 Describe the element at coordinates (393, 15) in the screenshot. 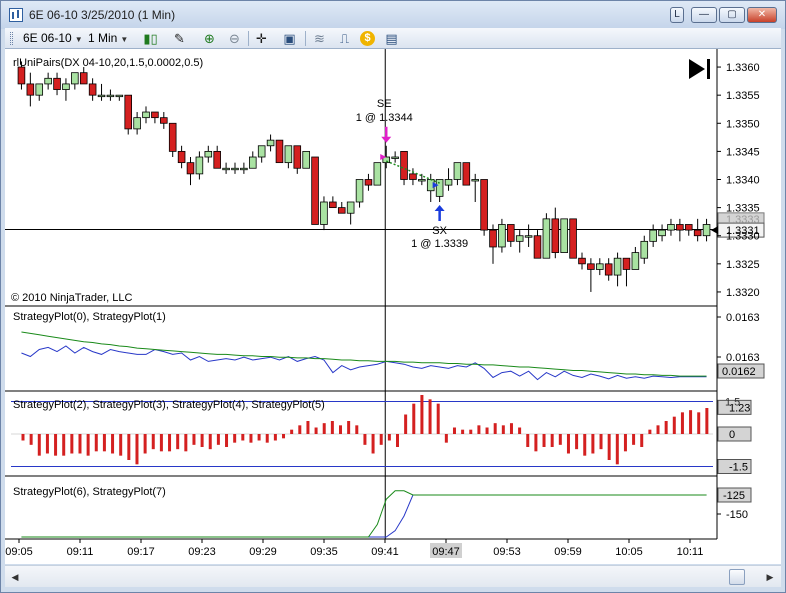

I see `title-bar: 6E 06-10 3/25/2010 (1 Min) L — ▢ ✕` at that location.